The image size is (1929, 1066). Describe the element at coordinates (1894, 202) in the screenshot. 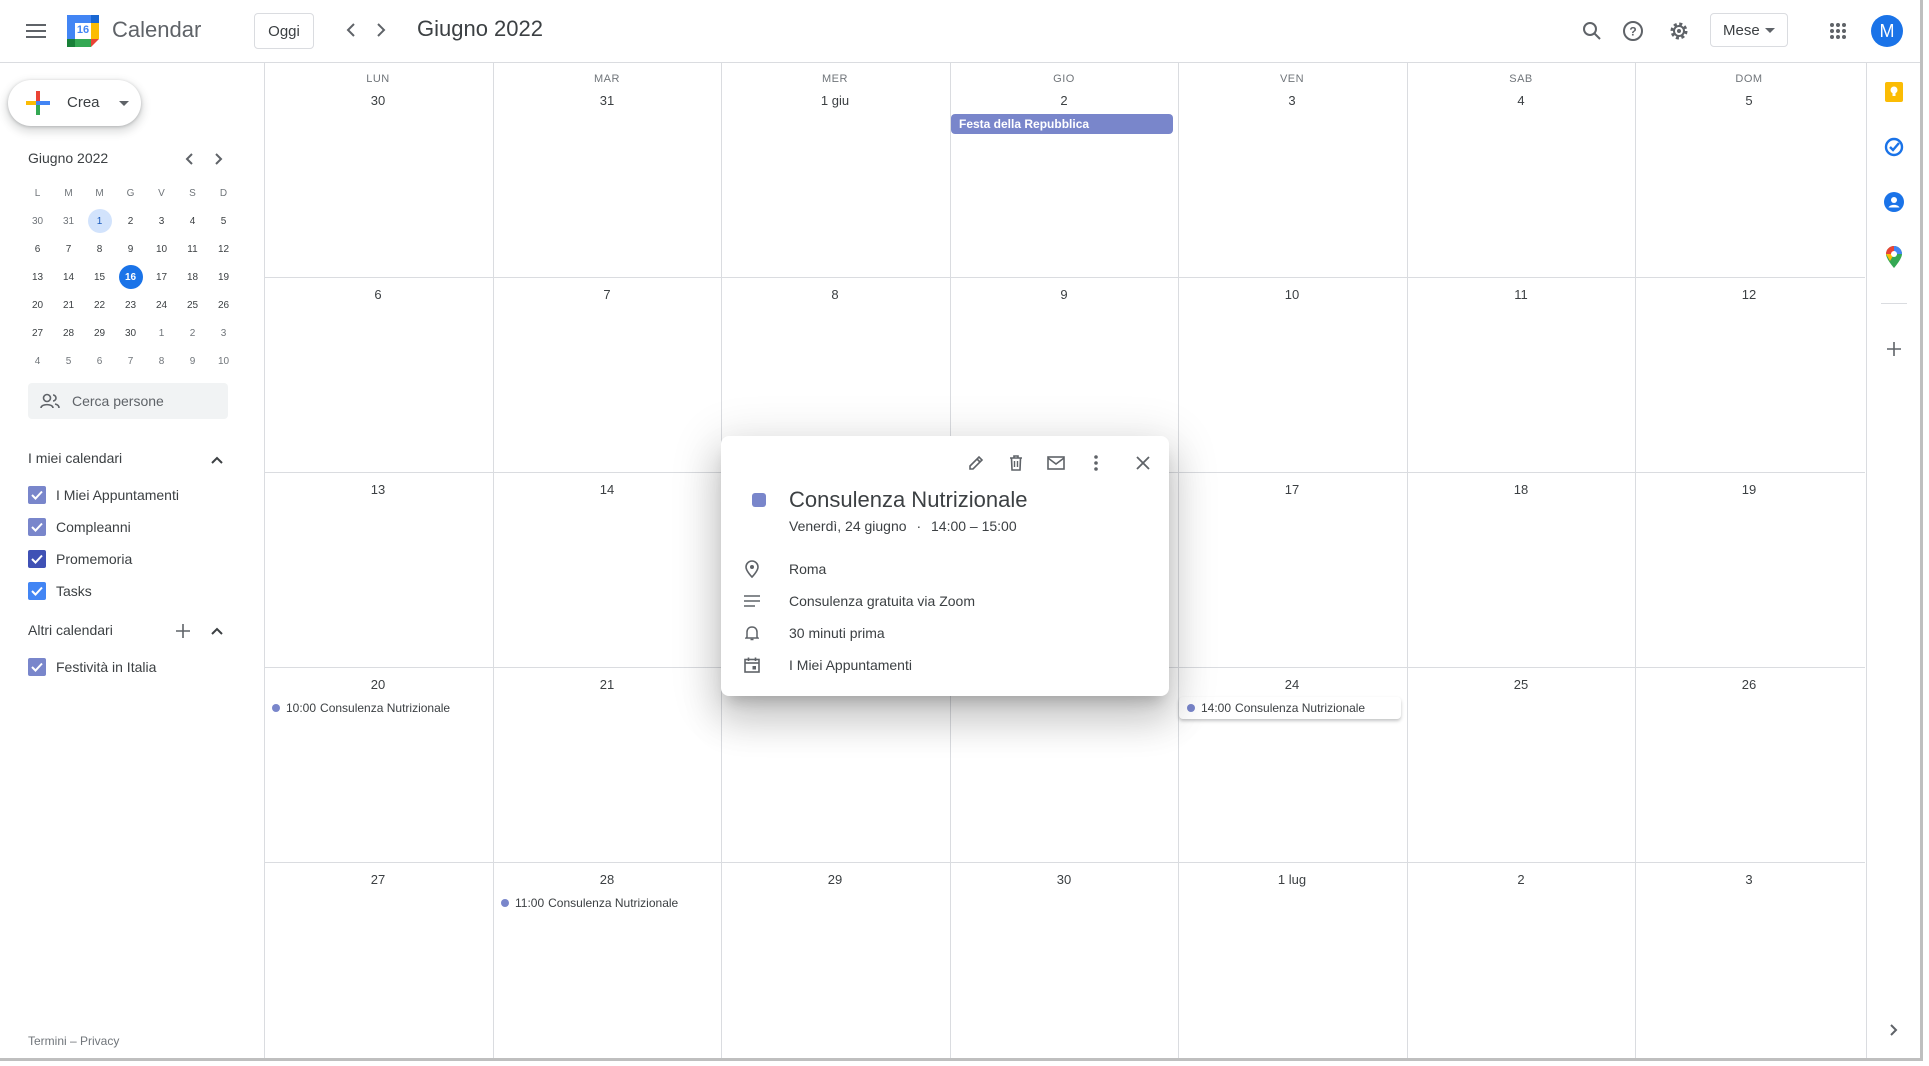

I see `contacts-icon` at that location.